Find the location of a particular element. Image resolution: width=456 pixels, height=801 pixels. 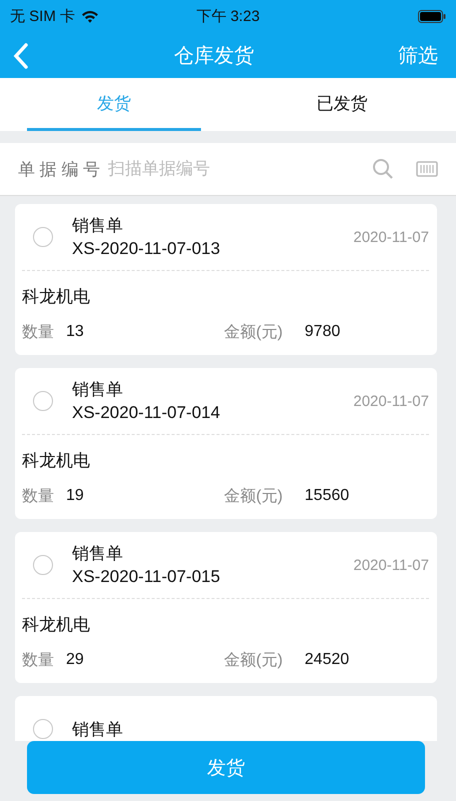

ship-button: 发货 is located at coordinates (226, 767).